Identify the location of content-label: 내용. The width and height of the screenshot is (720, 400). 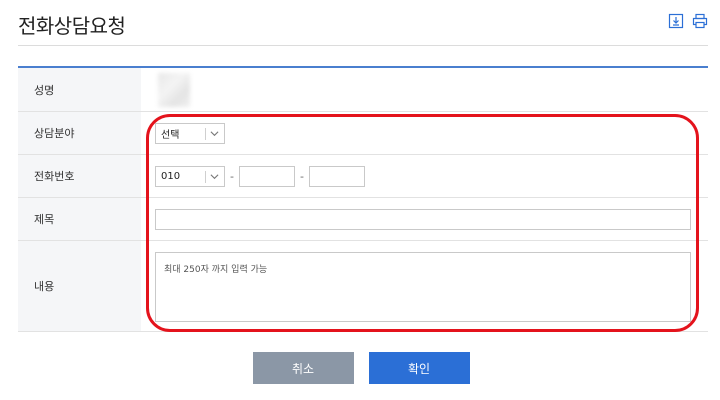
(79, 286).